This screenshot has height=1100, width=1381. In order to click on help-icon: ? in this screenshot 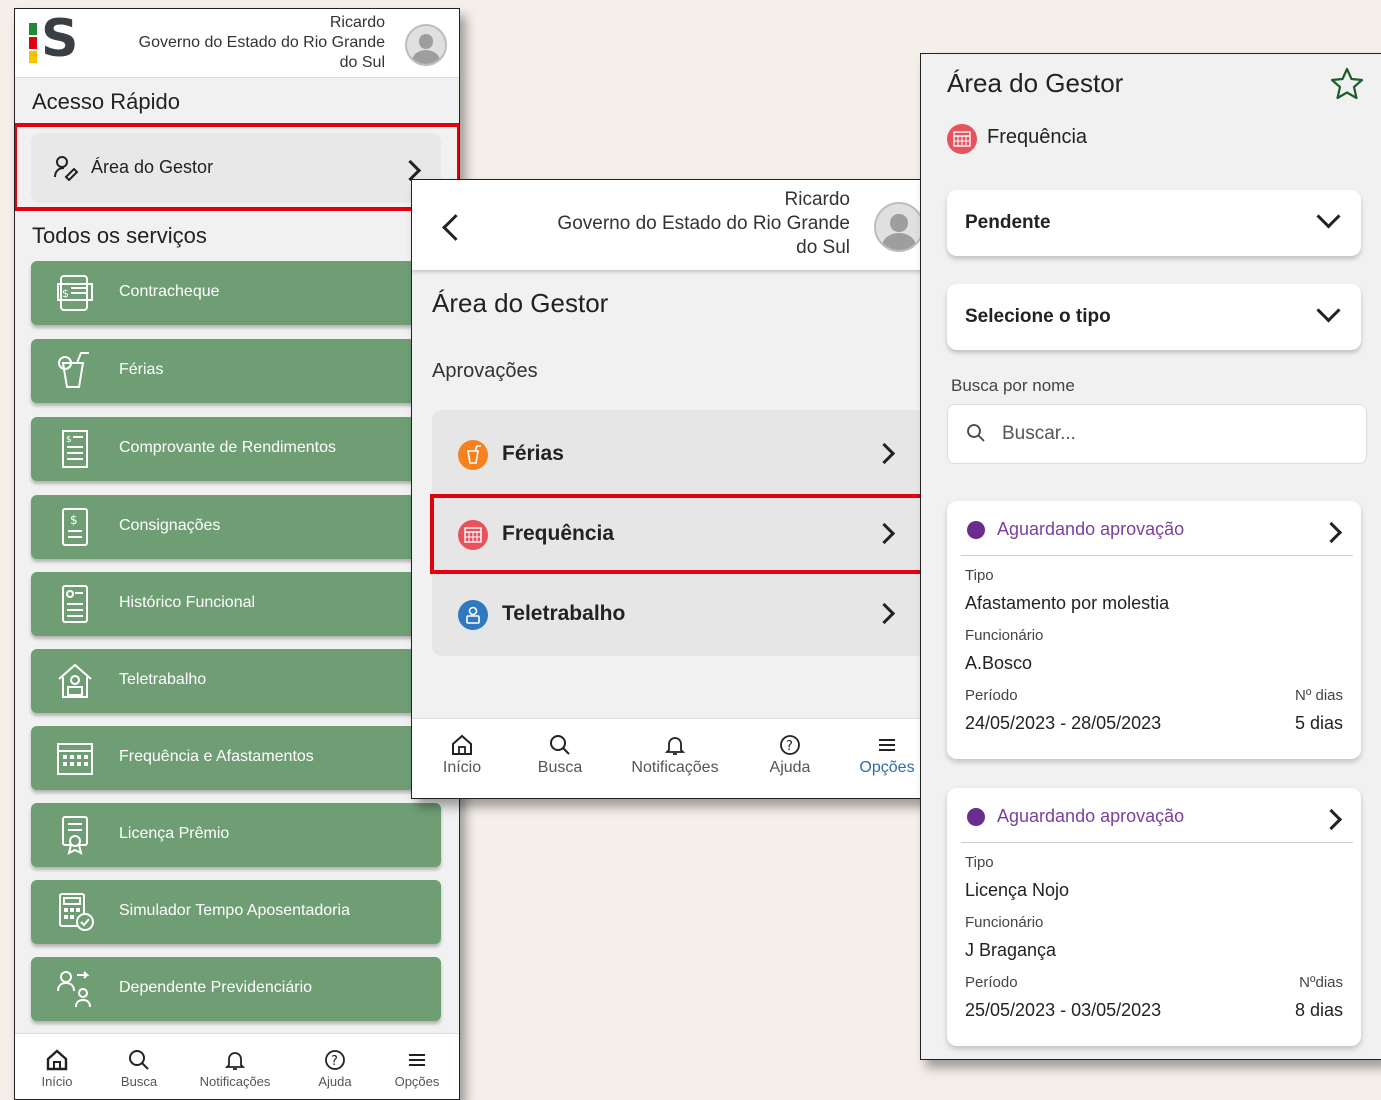, I will do `click(790, 745)`.